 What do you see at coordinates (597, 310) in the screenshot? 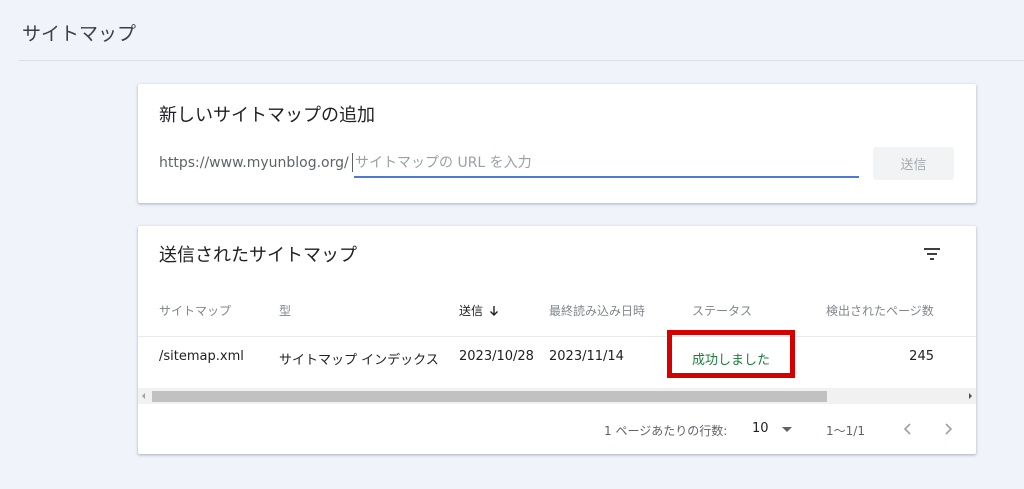
I see `column-header-last-read: 最終読み込み日時` at bounding box center [597, 310].